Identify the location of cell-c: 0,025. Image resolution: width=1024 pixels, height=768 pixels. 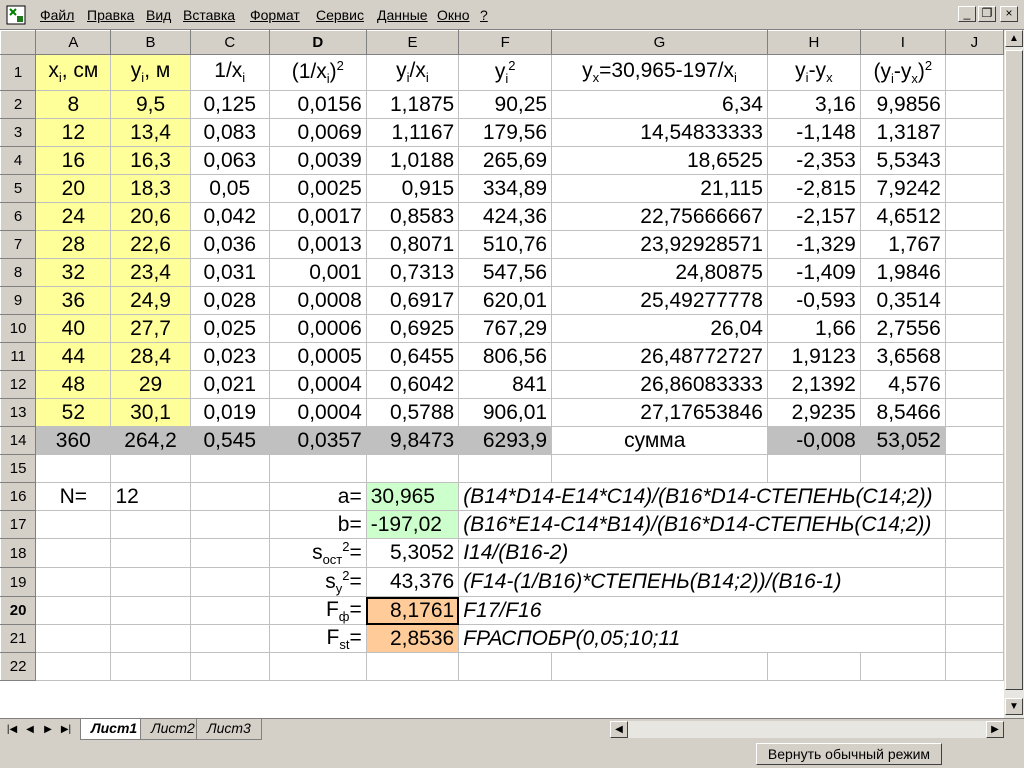
(229, 328).